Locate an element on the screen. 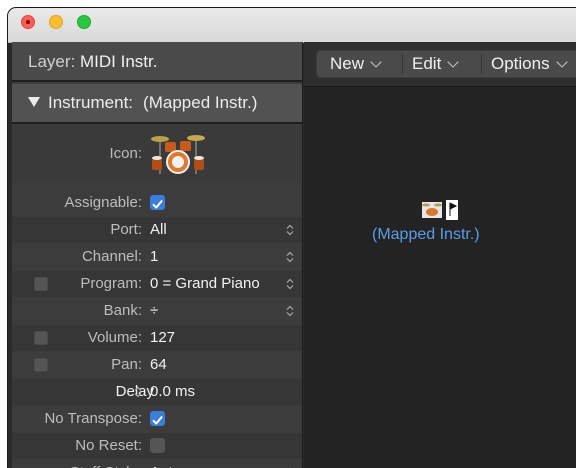 The image size is (576, 468). environment-toolbar: New Edit Options is located at coordinates (440, 64).